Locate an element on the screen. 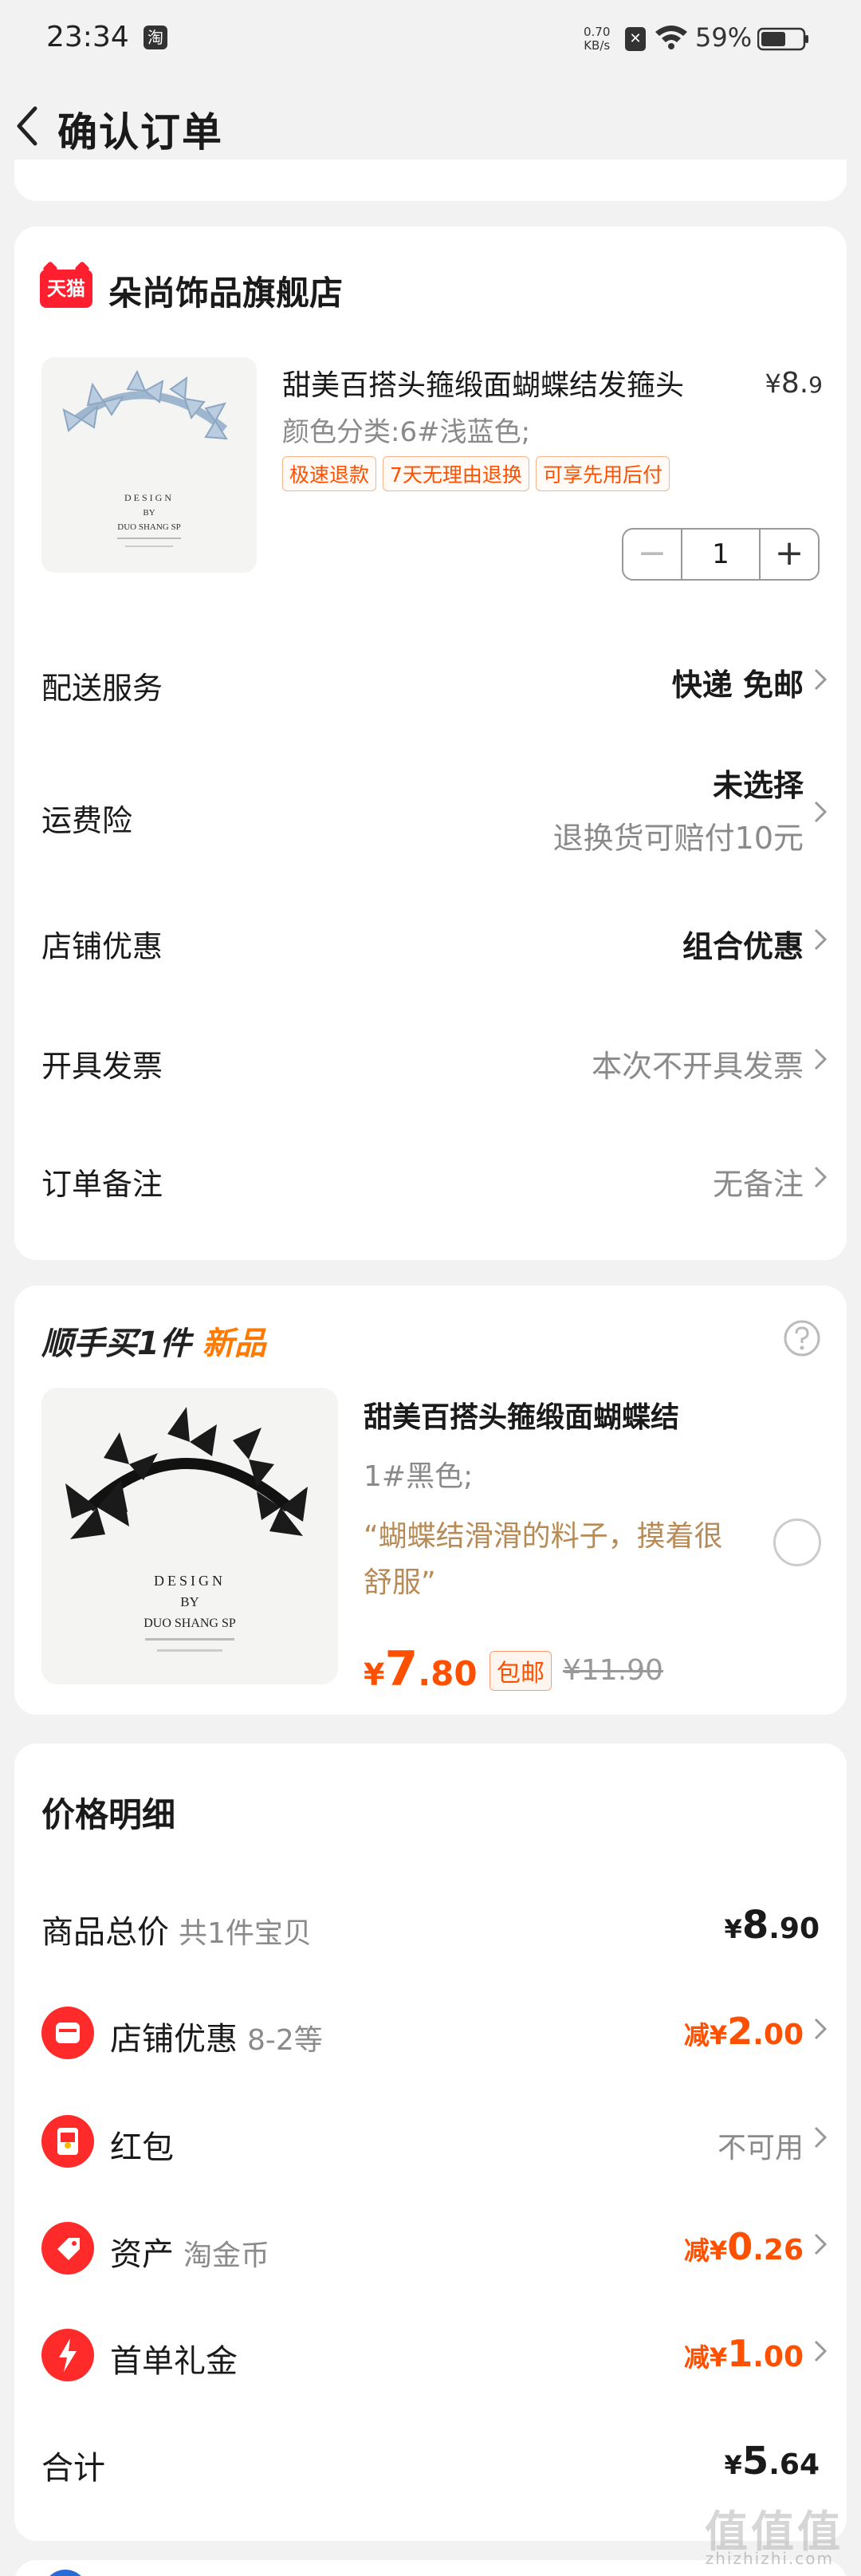 The image size is (861, 2576). remark-row: 订单备注 无备注 is located at coordinates (431, 1180).